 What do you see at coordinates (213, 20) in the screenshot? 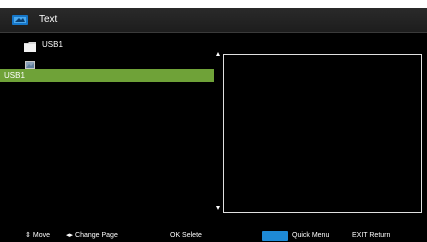
I see `title-bar: Text` at bounding box center [213, 20].